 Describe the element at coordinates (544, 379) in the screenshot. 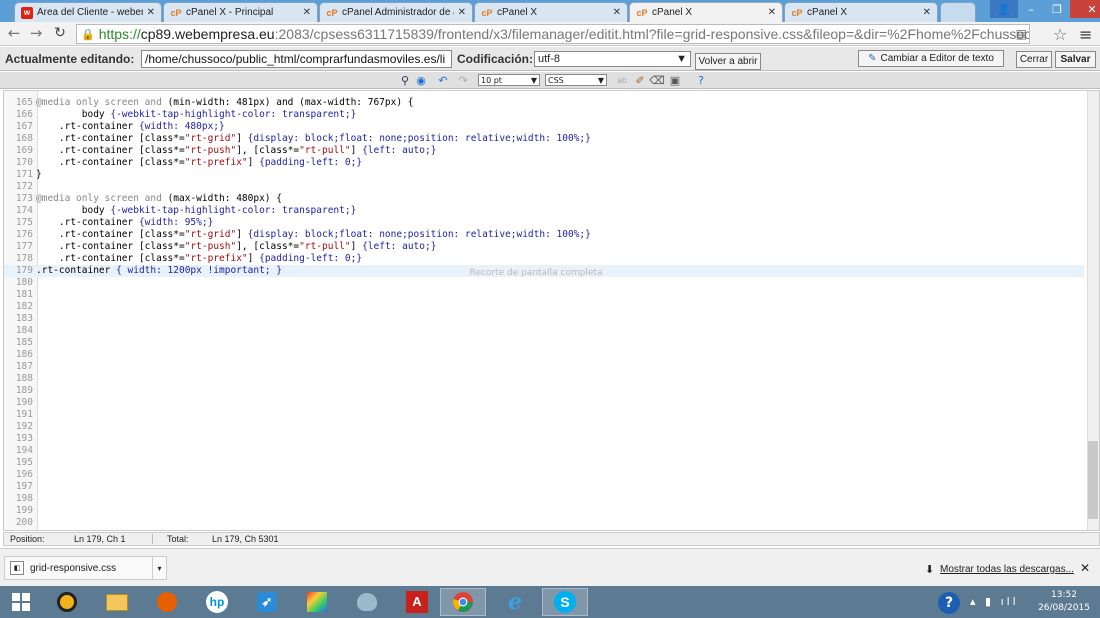

I see `code-line: 188` at that location.